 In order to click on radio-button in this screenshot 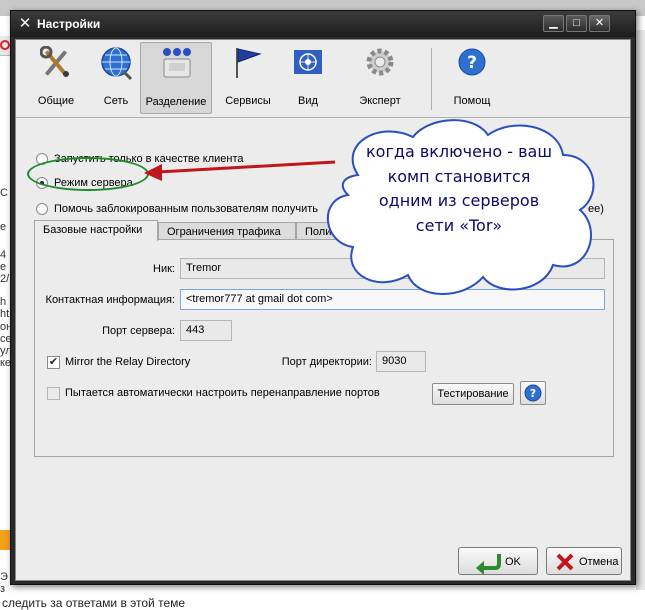, I will do `click(42, 209)`.